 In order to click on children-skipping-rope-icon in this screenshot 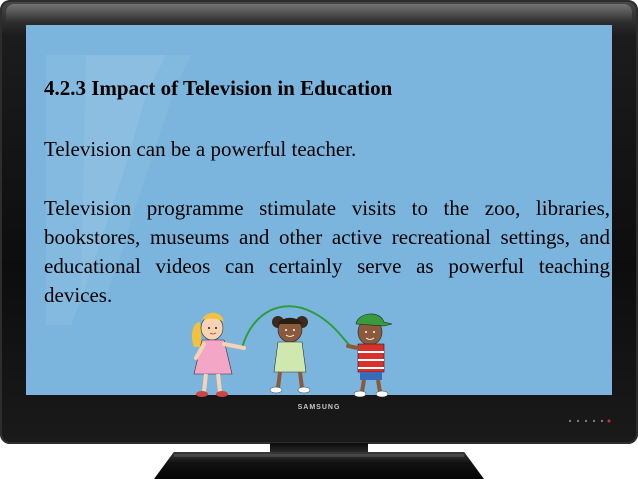, I will do `click(292, 351)`.